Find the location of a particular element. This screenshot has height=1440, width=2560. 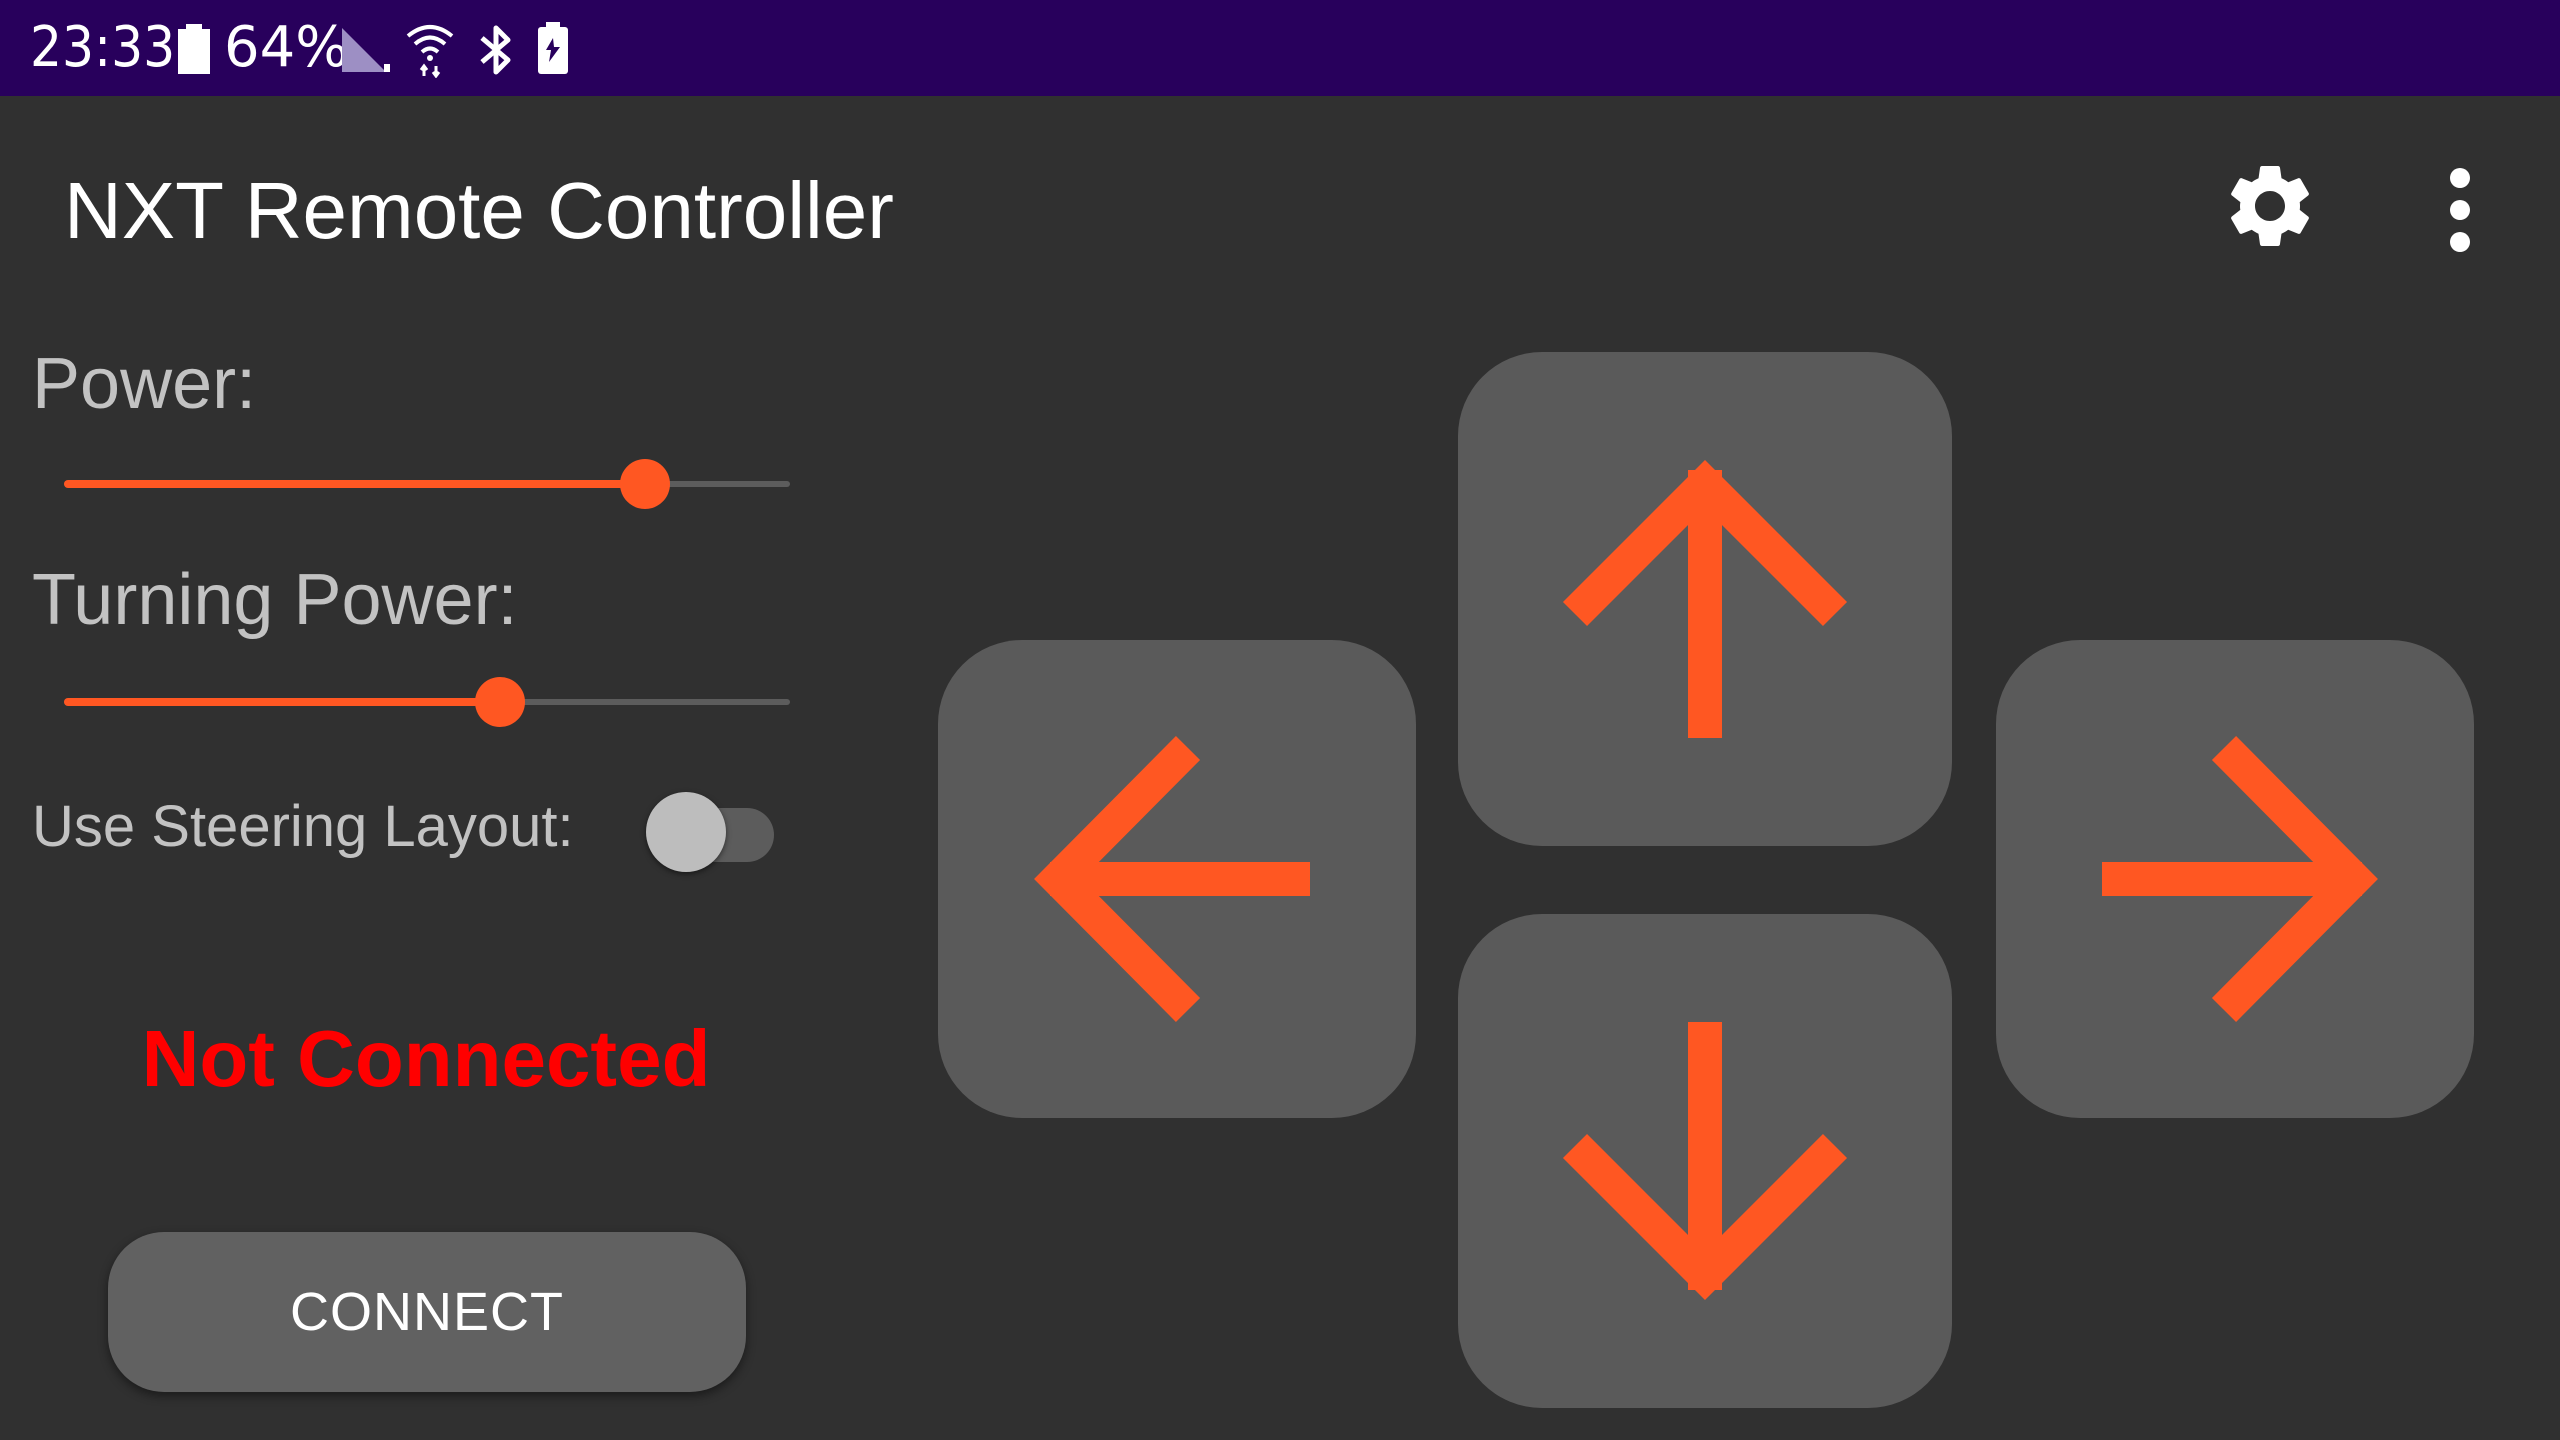

left-button is located at coordinates (1177, 879).